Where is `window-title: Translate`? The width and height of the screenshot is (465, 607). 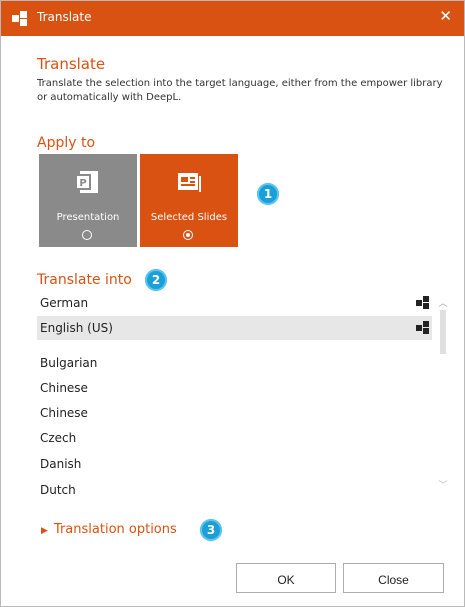 window-title: Translate is located at coordinates (64, 17).